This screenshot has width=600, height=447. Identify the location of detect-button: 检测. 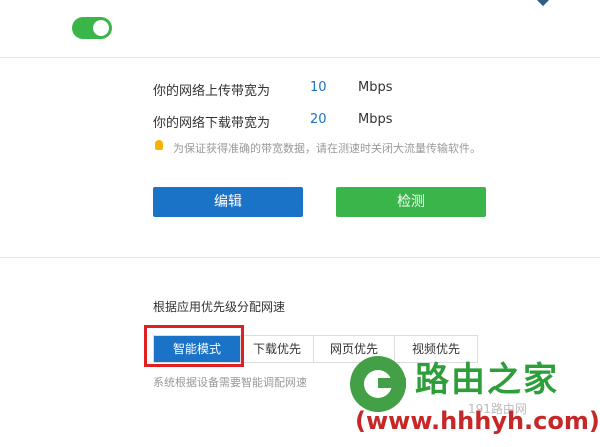
(411, 202).